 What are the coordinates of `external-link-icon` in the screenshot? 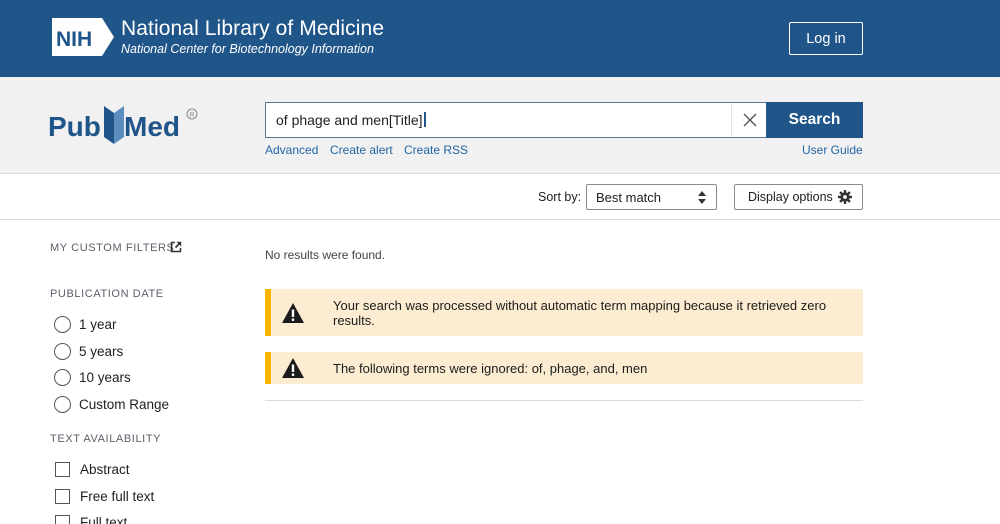 It's located at (176, 247).